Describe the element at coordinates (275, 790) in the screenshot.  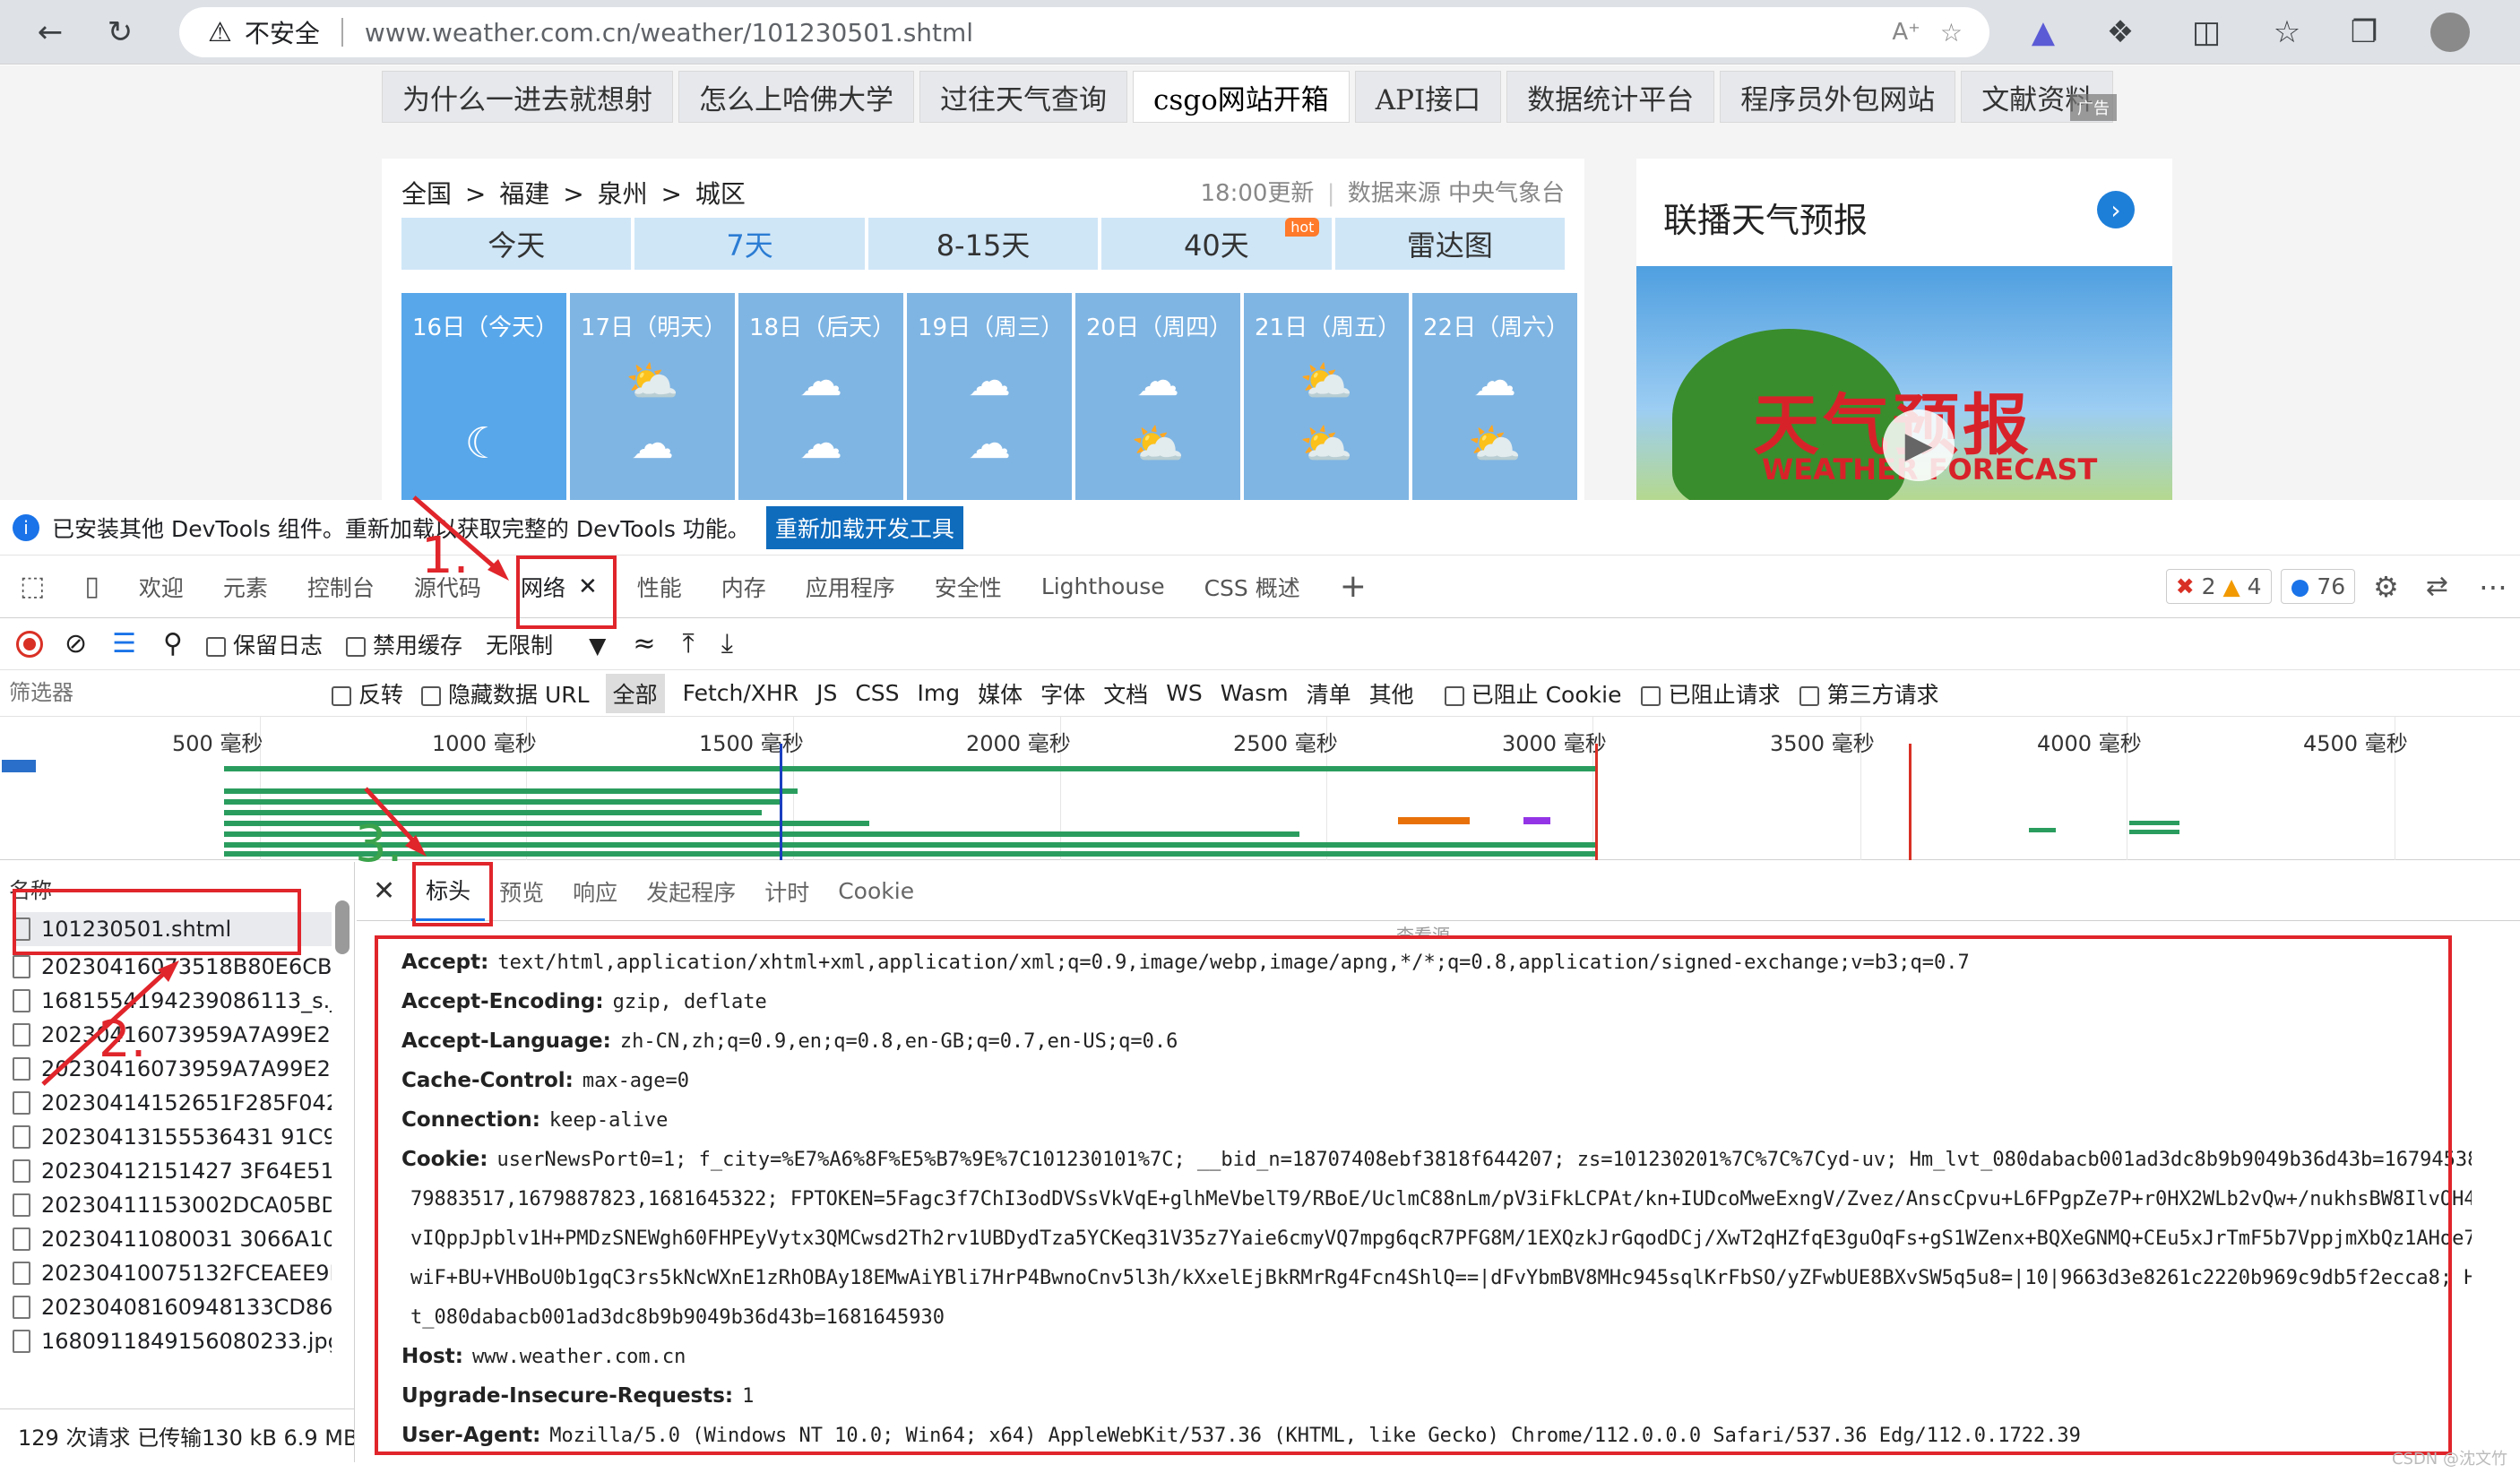
I see `annotation-arrows` at that location.